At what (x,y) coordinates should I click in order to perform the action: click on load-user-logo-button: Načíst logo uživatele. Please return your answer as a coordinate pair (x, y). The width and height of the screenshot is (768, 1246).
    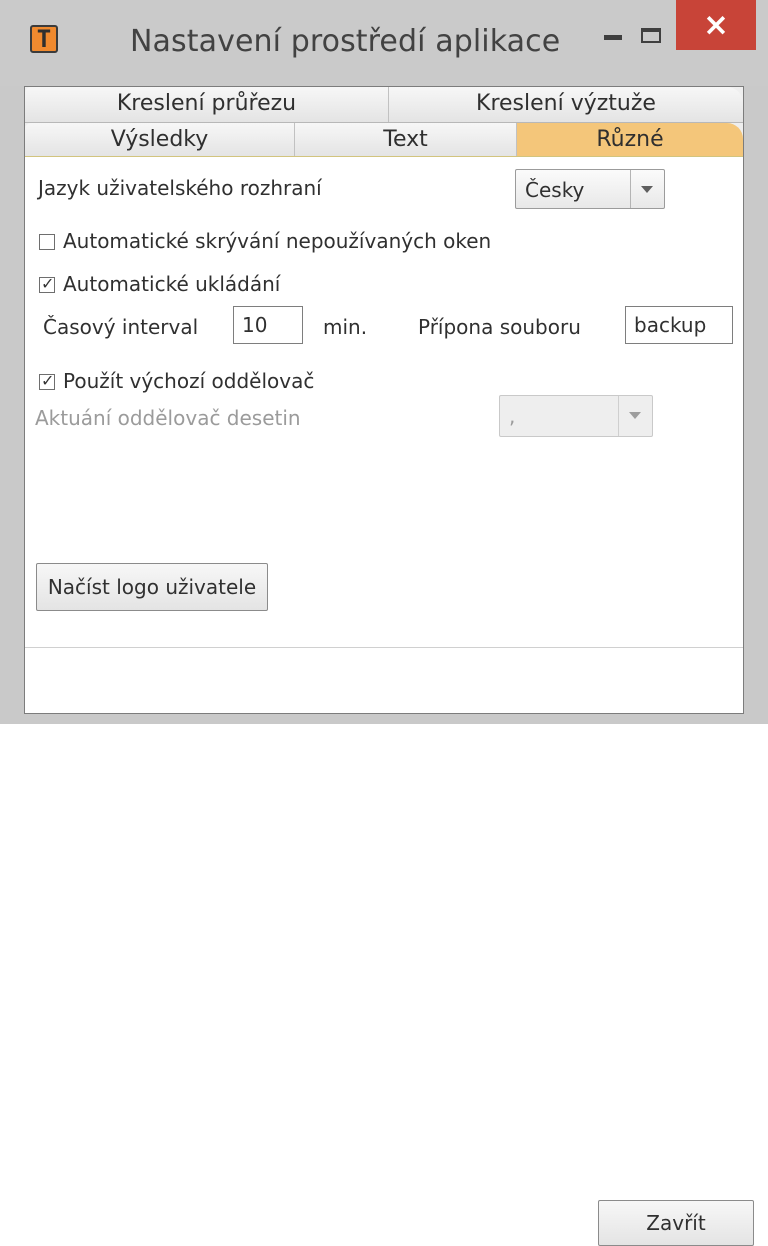
    Looking at the image, I should click on (152, 587).